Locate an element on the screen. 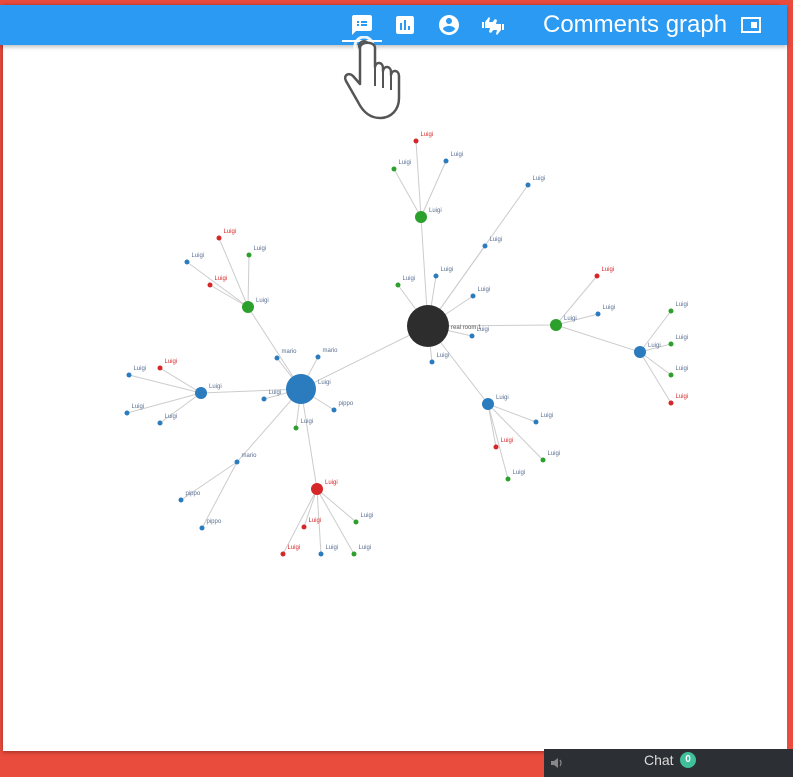  account-icon is located at coordinates (449, 25).